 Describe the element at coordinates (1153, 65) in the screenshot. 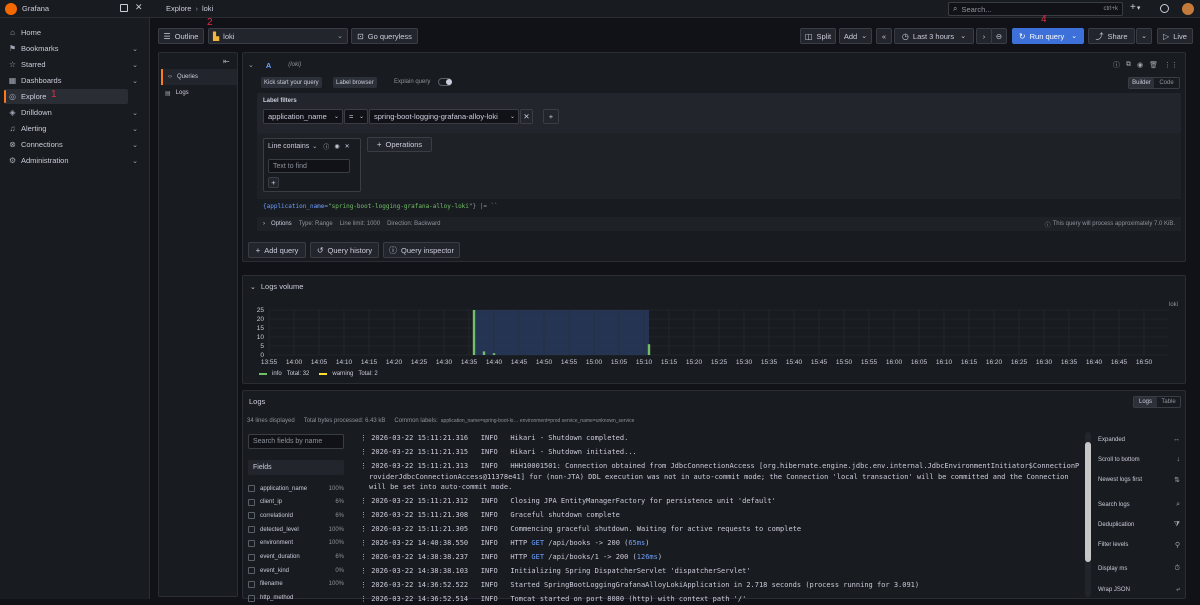

I see `delete-query-icon: 🗑` at that location.